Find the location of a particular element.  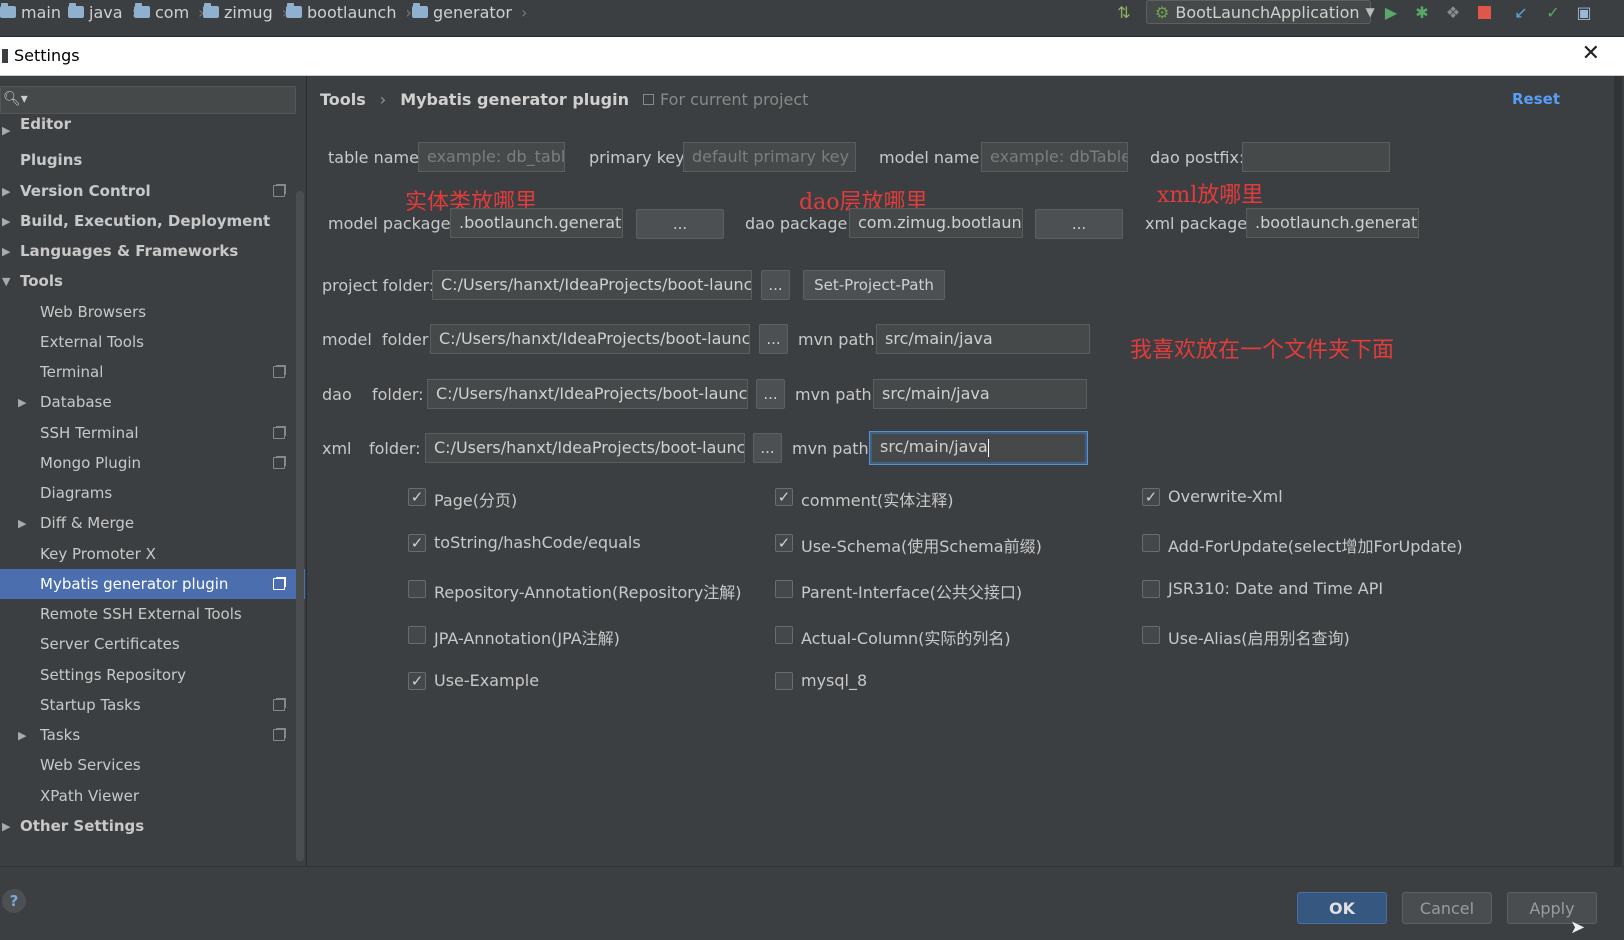

stop-icon is located at coordinates (1484, 12).